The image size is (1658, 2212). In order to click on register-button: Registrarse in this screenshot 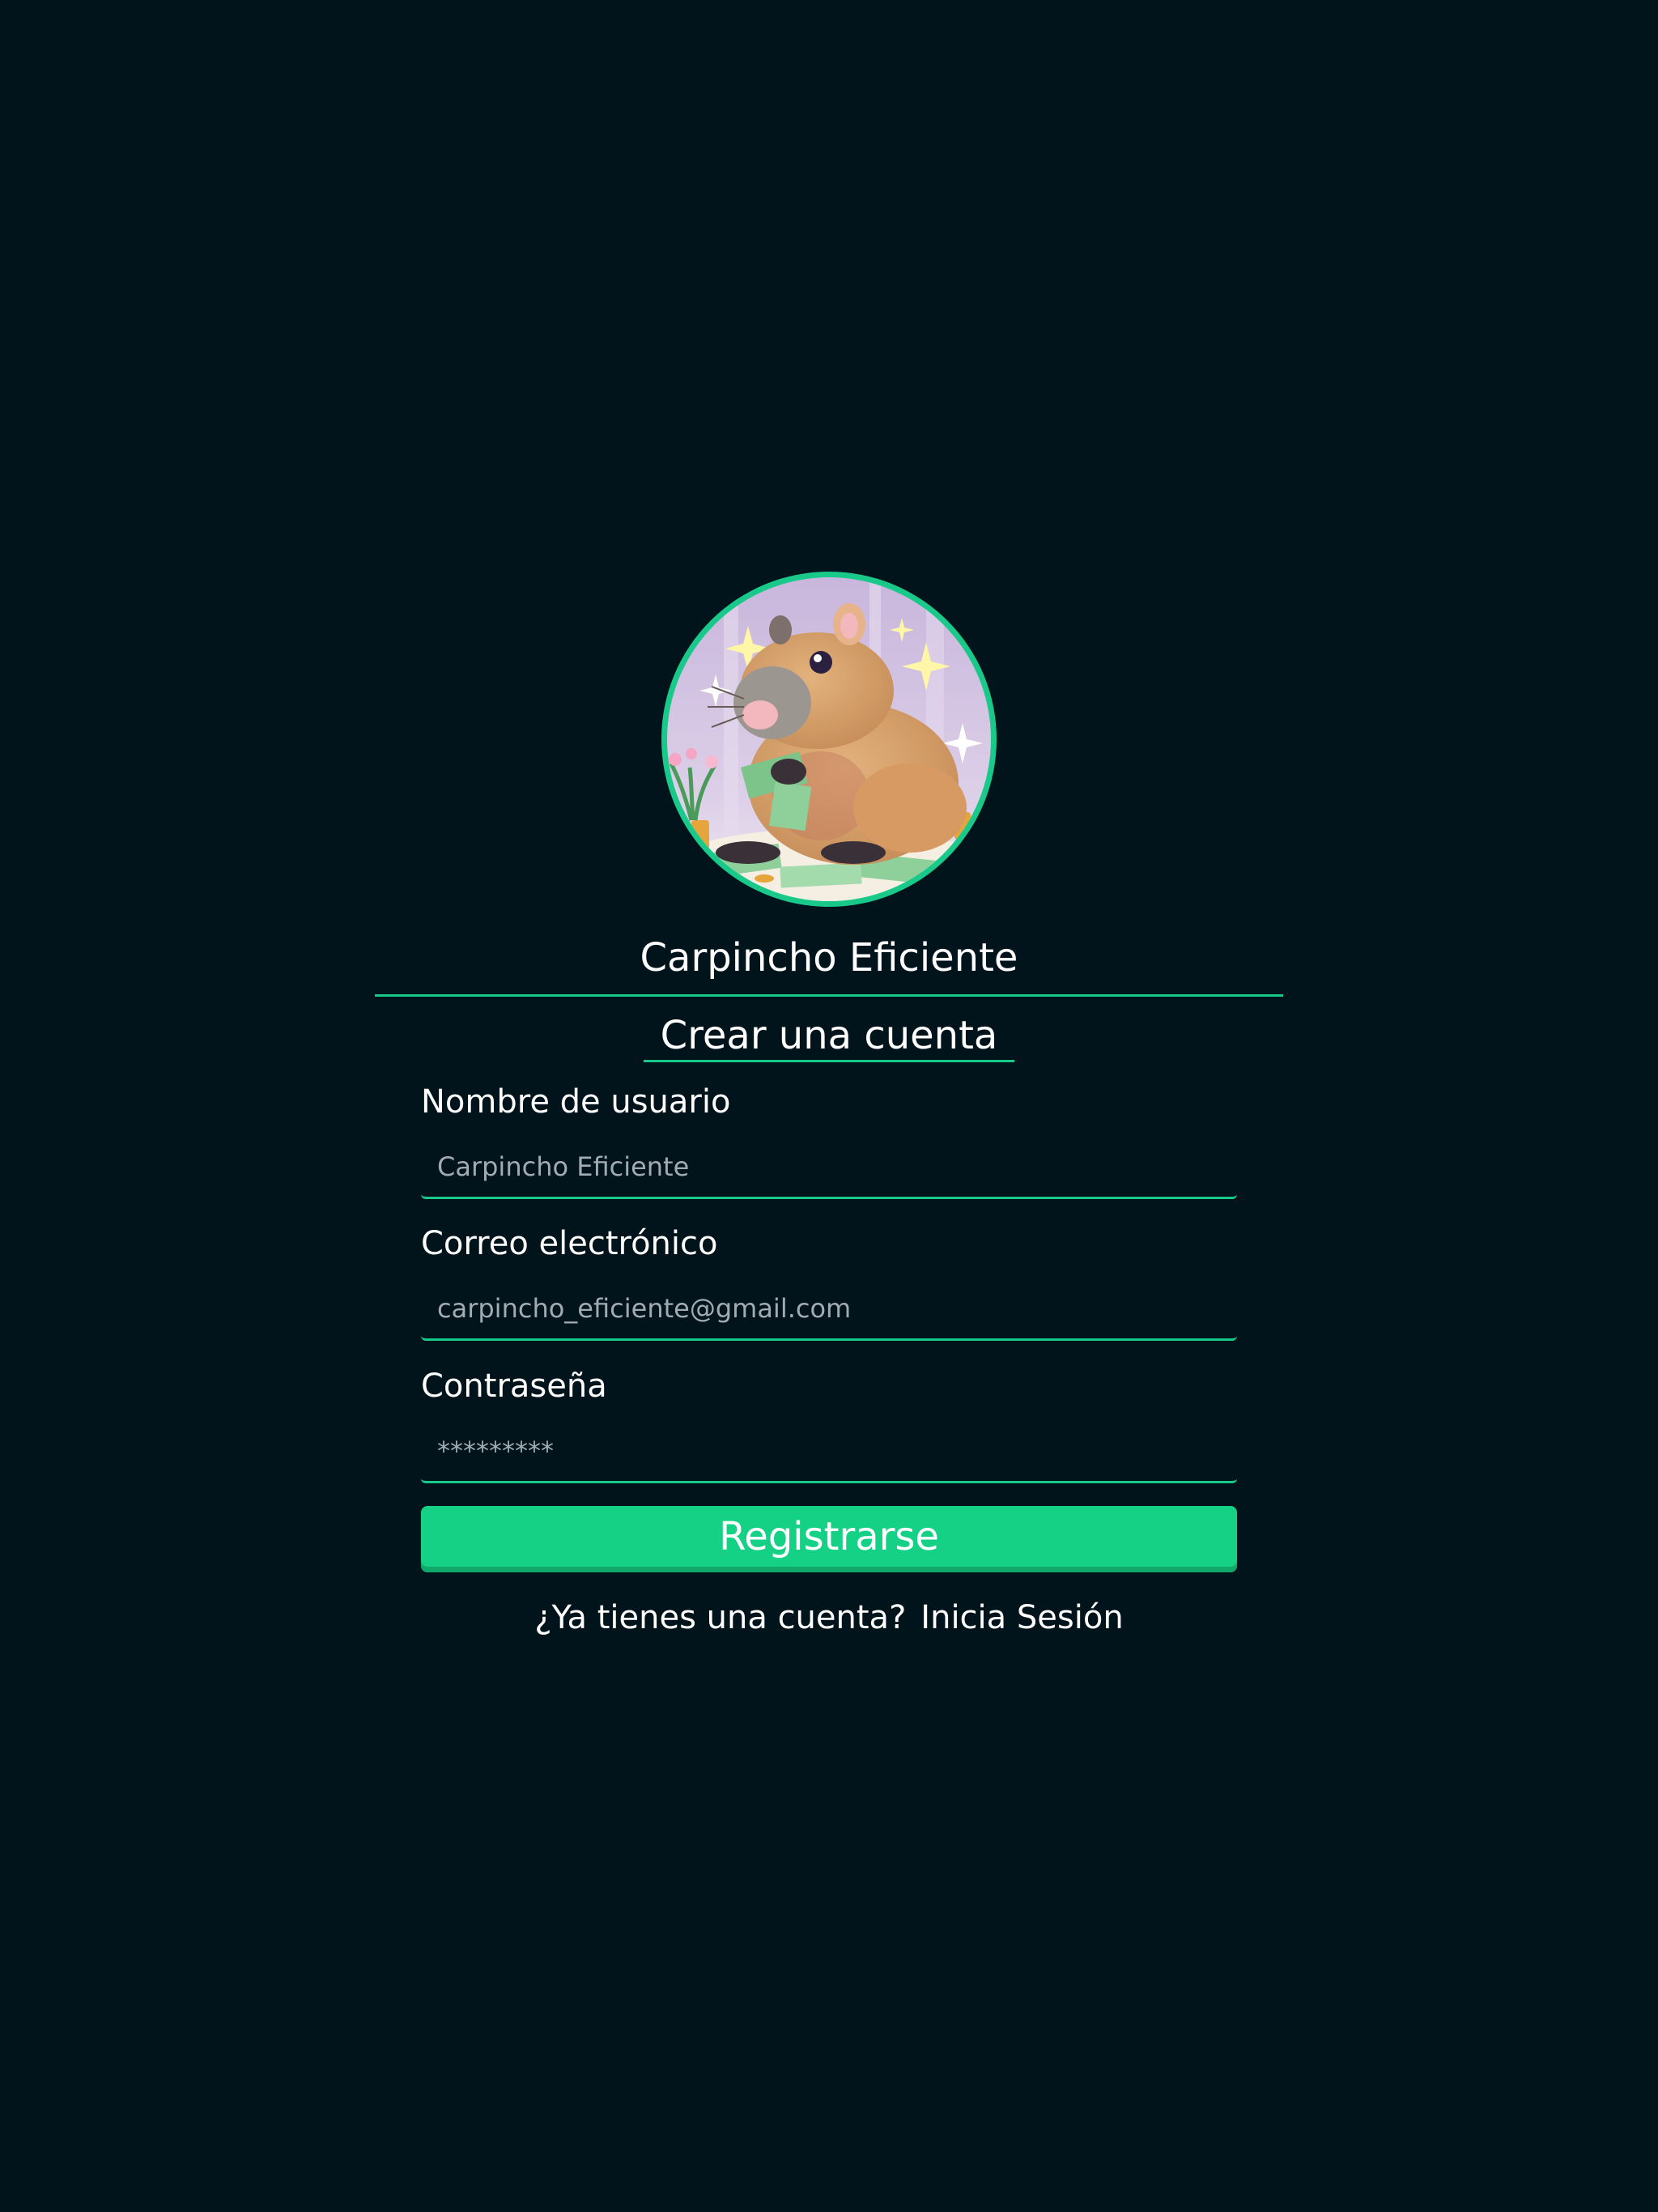, I will do `click(829, 1539)`.